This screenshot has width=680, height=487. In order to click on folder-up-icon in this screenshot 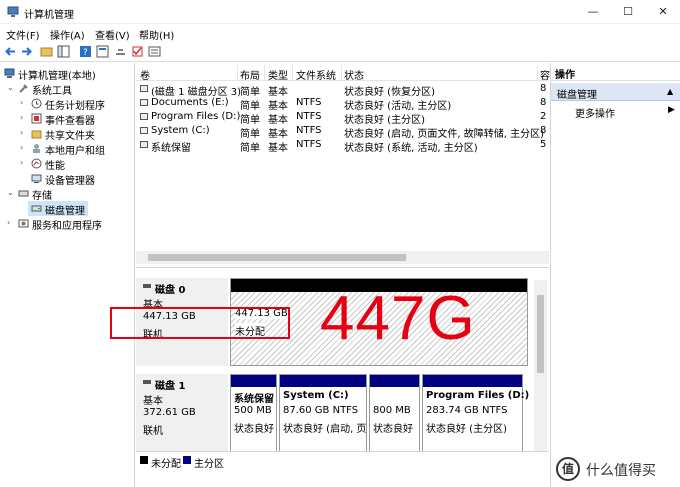, I will do `click(46, 51)`.